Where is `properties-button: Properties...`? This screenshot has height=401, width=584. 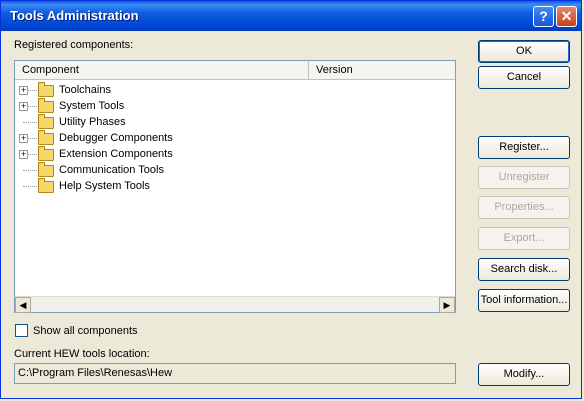
properties-button: Properties... is located at coordinates (524, 207).